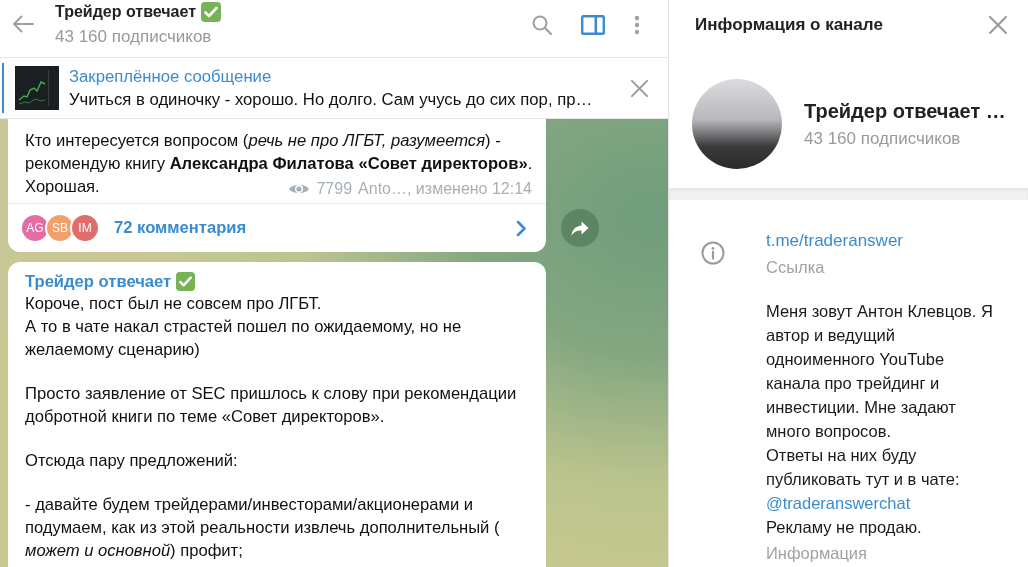 Image resolution: width=1028 pixels, height=567 pixels. What do you see at coordinates (244, 338) in the screenshot?
I see `message-text: А то в чате накал страстей пошел по ожидаемому, но не желаемому сценарию)` at bounding box center [244, 338].